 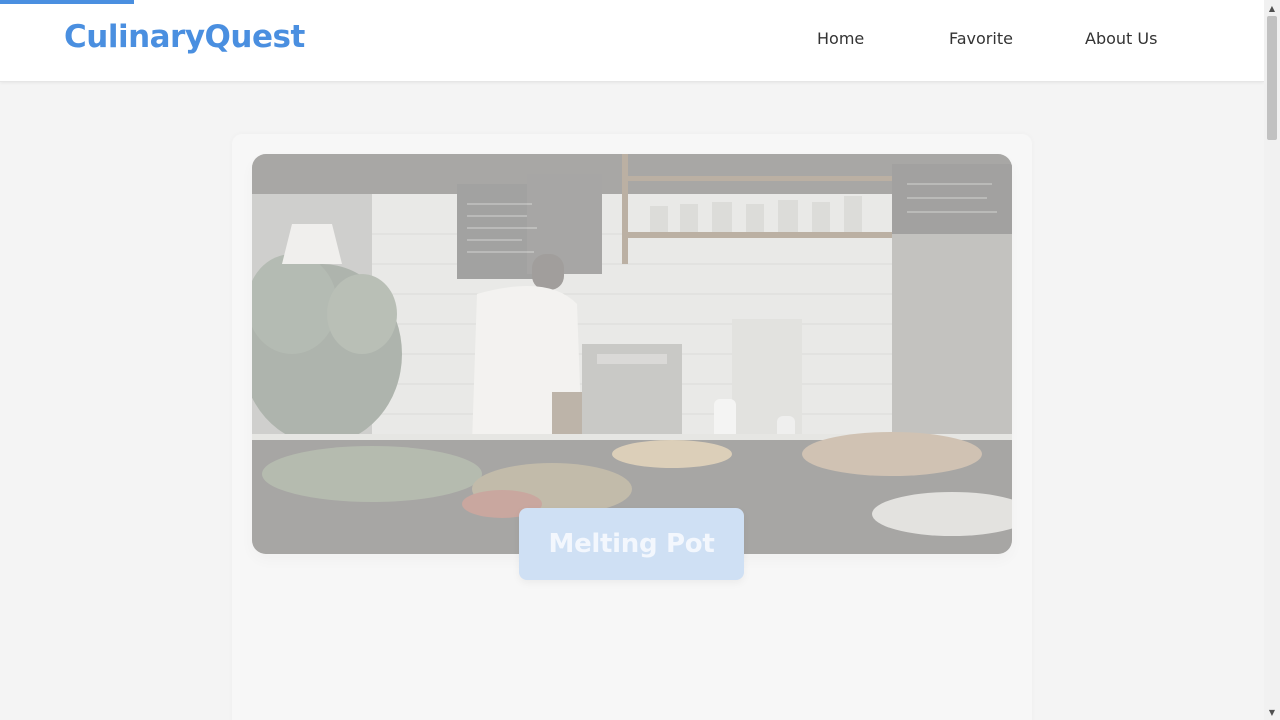 I want to click on hero-caption: Melting Pot, so click(x=631, y=544).